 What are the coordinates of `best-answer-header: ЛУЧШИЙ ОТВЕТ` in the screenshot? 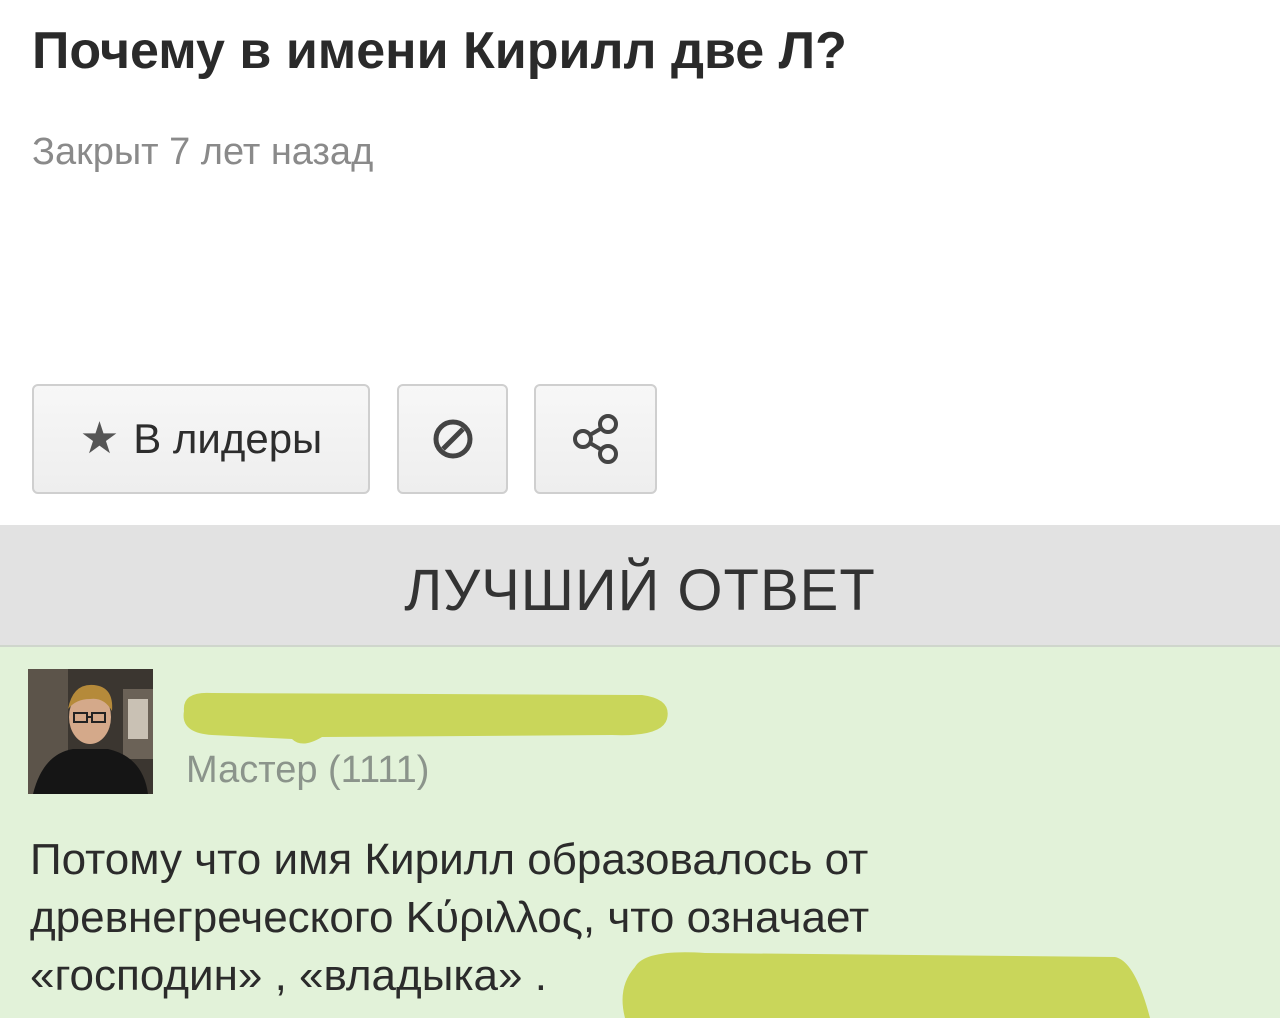 It's located at (640, 586).